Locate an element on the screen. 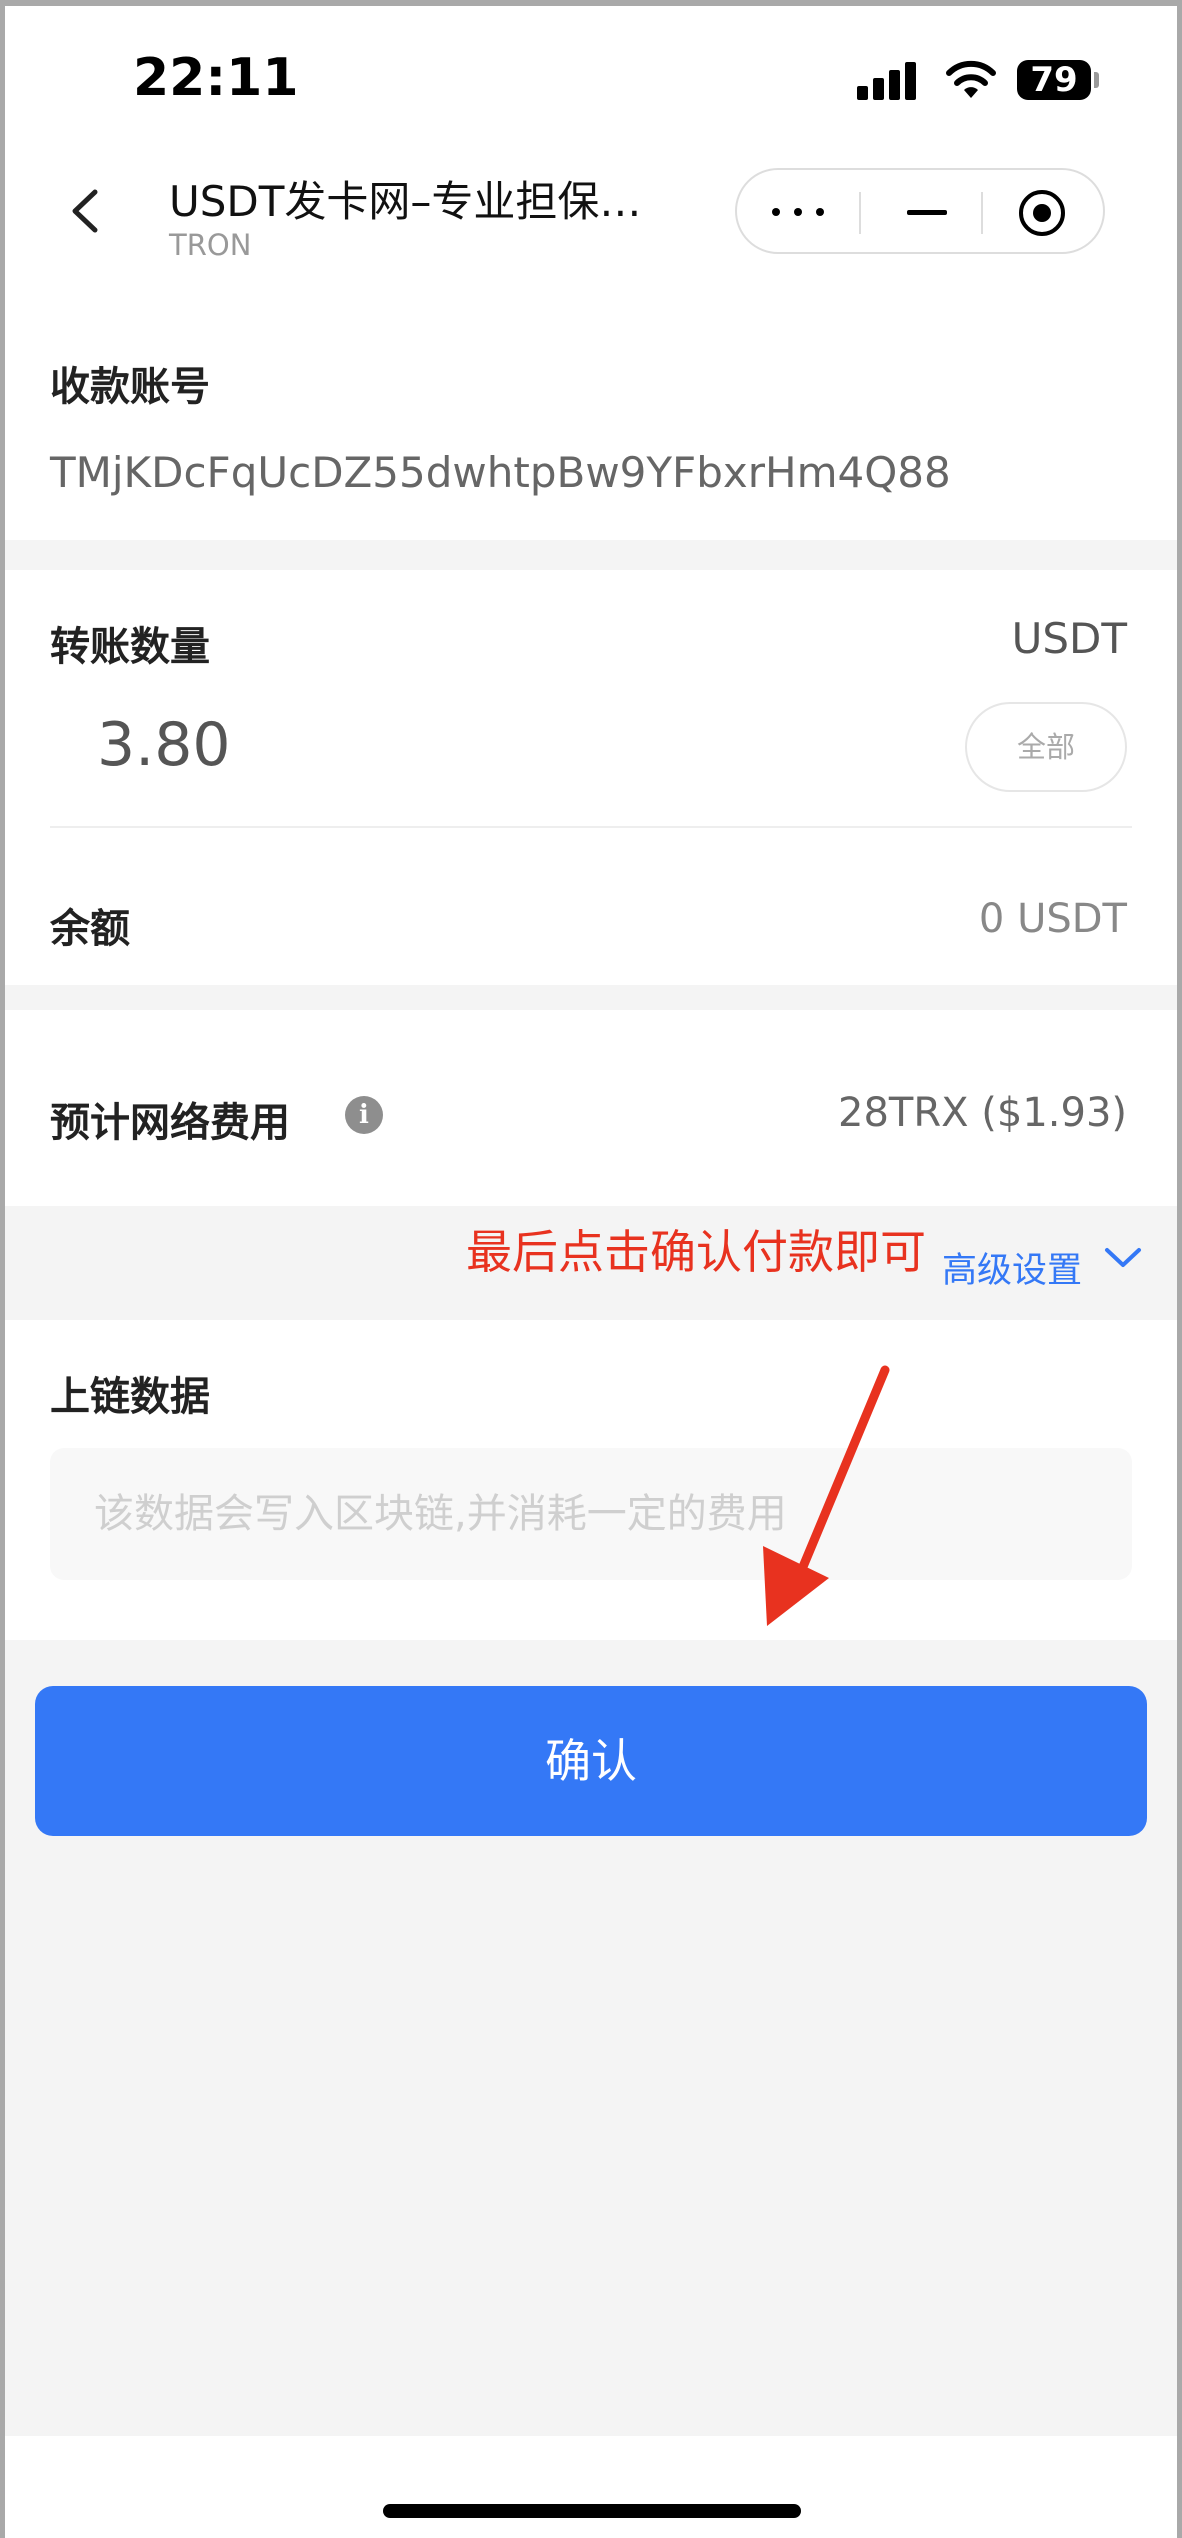 This screenshot has height=2538, width=1182. red-arrow-icon is located at coordinates (826, 1495).